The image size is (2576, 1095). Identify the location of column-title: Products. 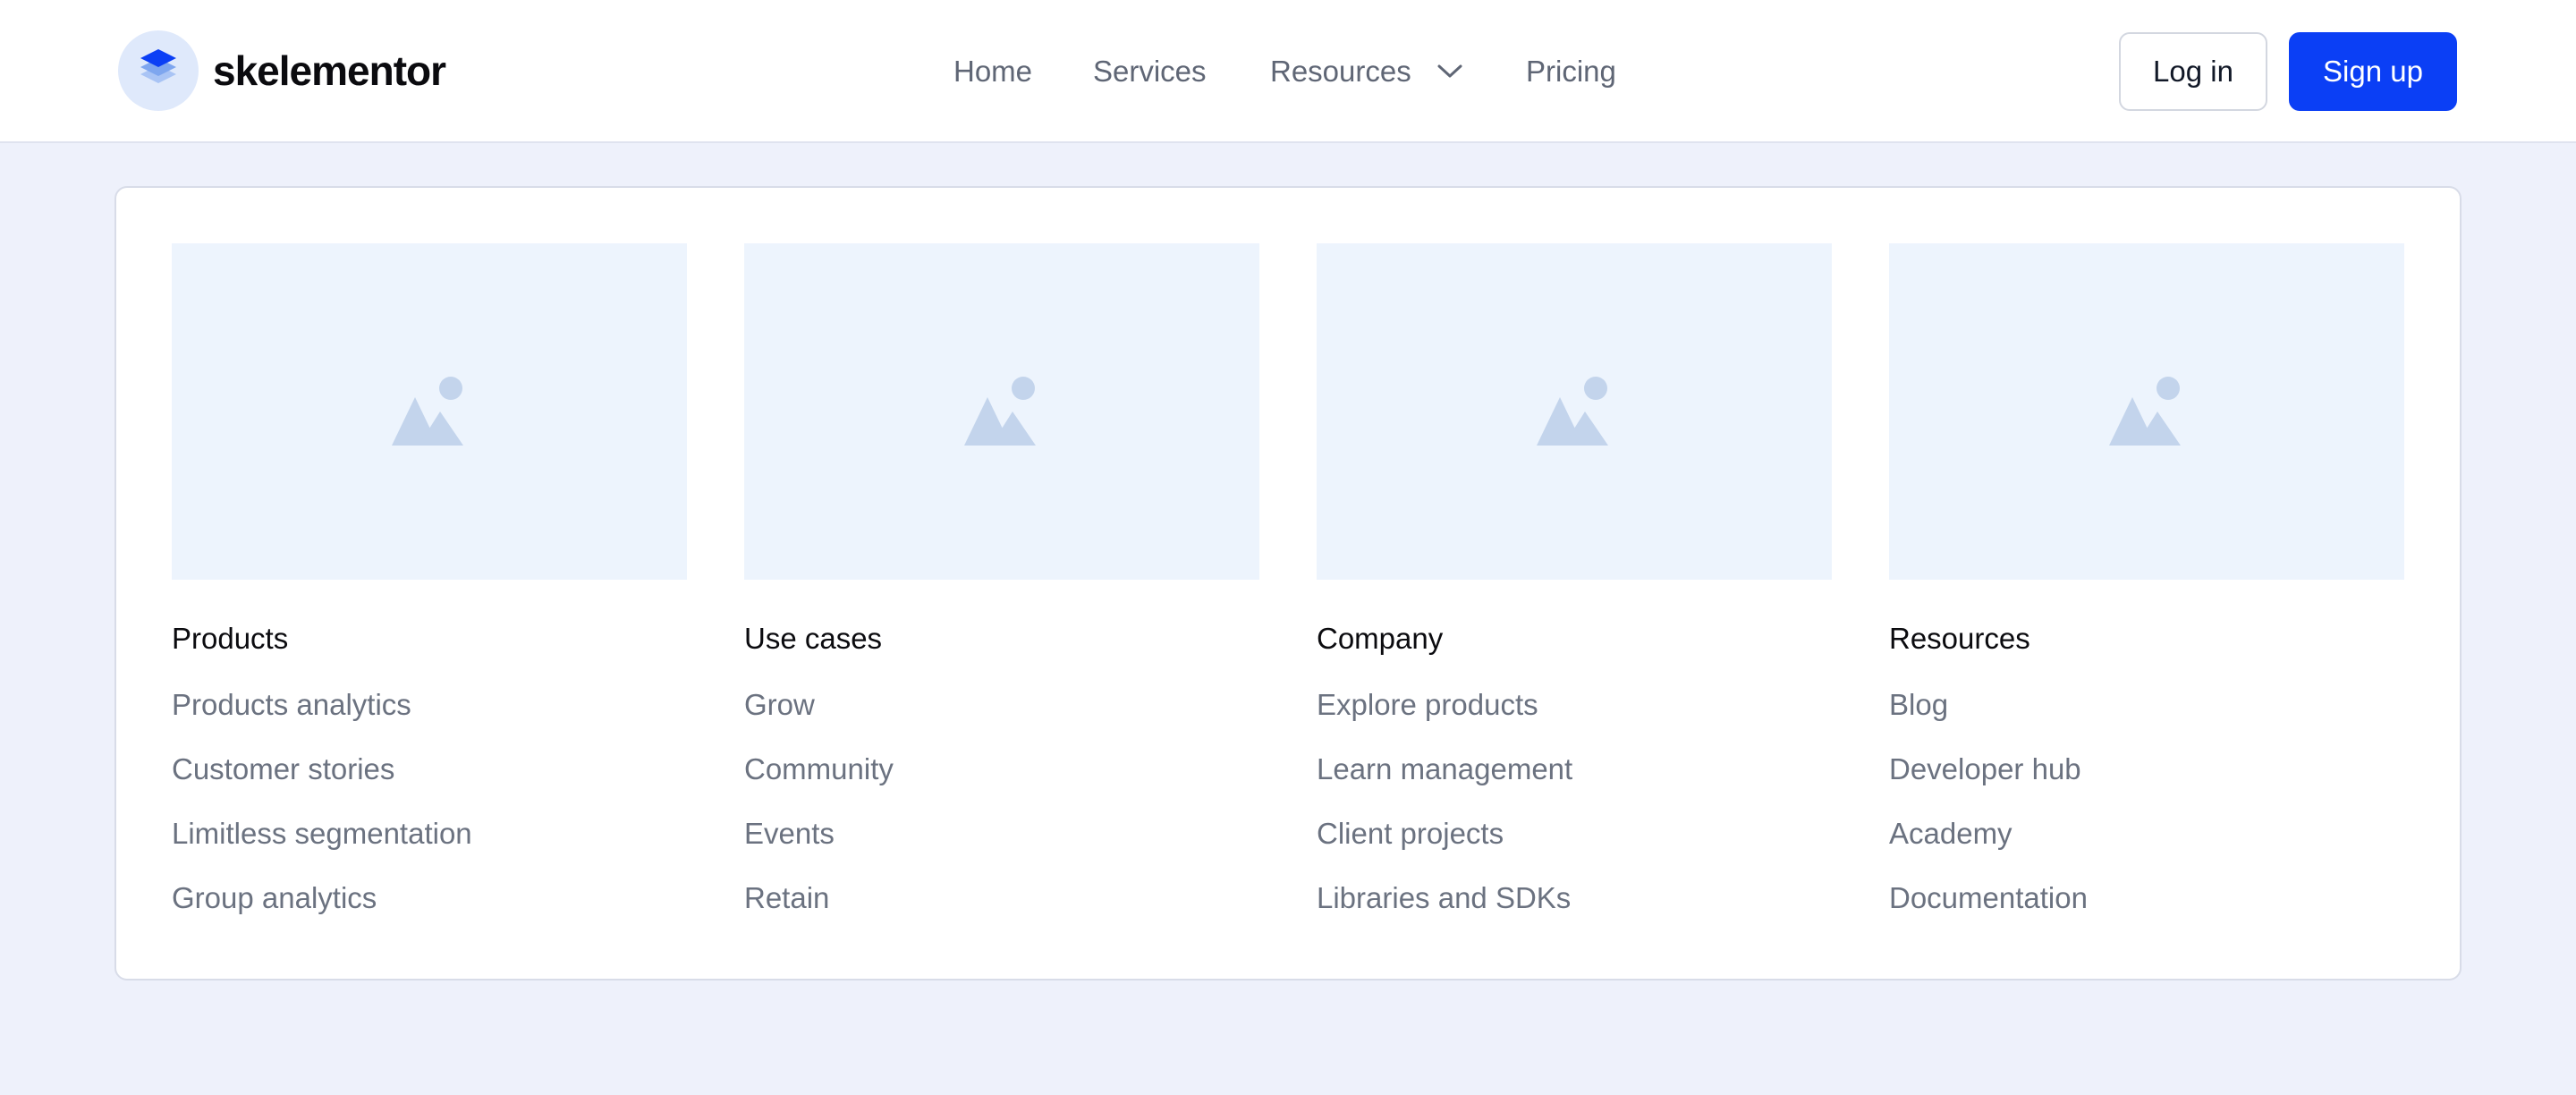
(230, 639).